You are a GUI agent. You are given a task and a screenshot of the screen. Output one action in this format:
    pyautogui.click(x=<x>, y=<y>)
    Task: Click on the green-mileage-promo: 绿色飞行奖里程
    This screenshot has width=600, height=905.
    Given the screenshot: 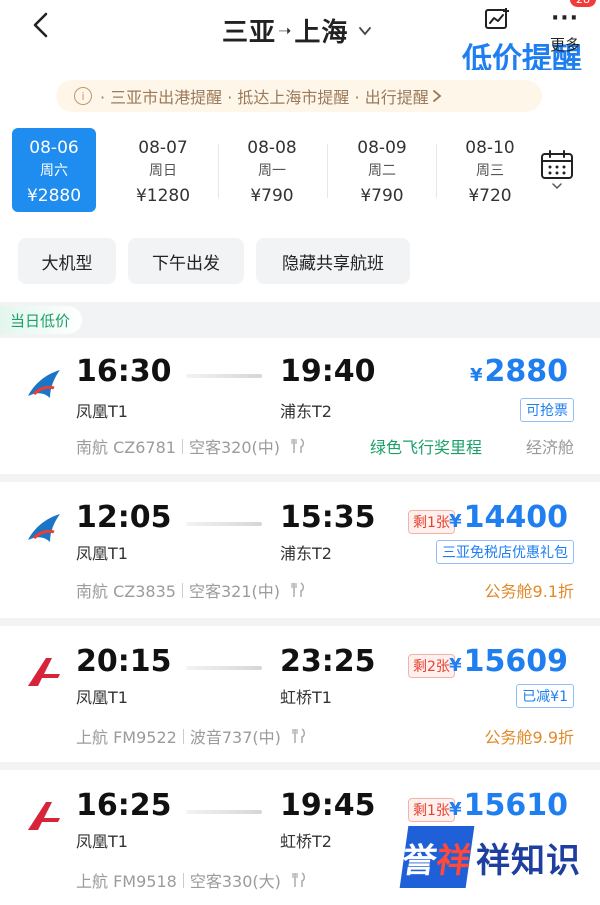 What is the action you would take?
    pyautogui.click(x=426, y=447)
    